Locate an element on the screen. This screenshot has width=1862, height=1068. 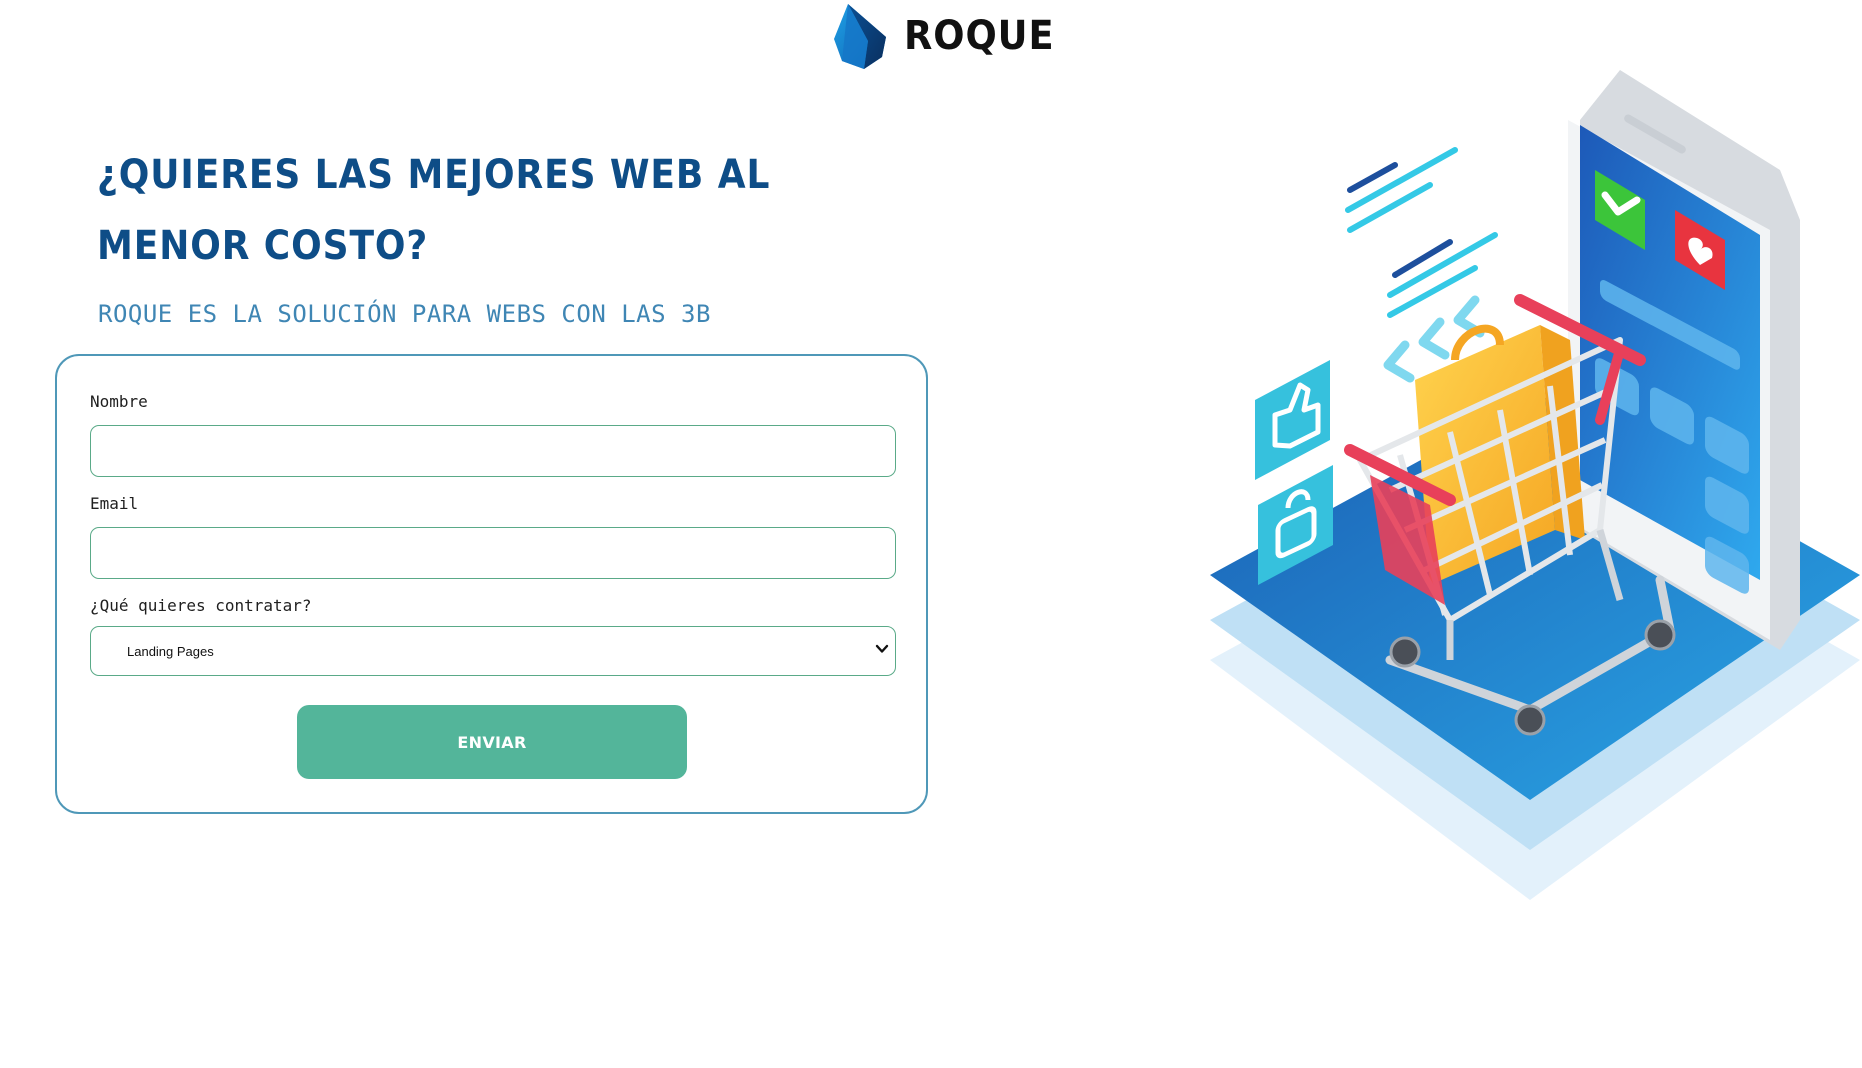
service-label: ¿Qué quieres contratar? is located at coordinates (201, 605).